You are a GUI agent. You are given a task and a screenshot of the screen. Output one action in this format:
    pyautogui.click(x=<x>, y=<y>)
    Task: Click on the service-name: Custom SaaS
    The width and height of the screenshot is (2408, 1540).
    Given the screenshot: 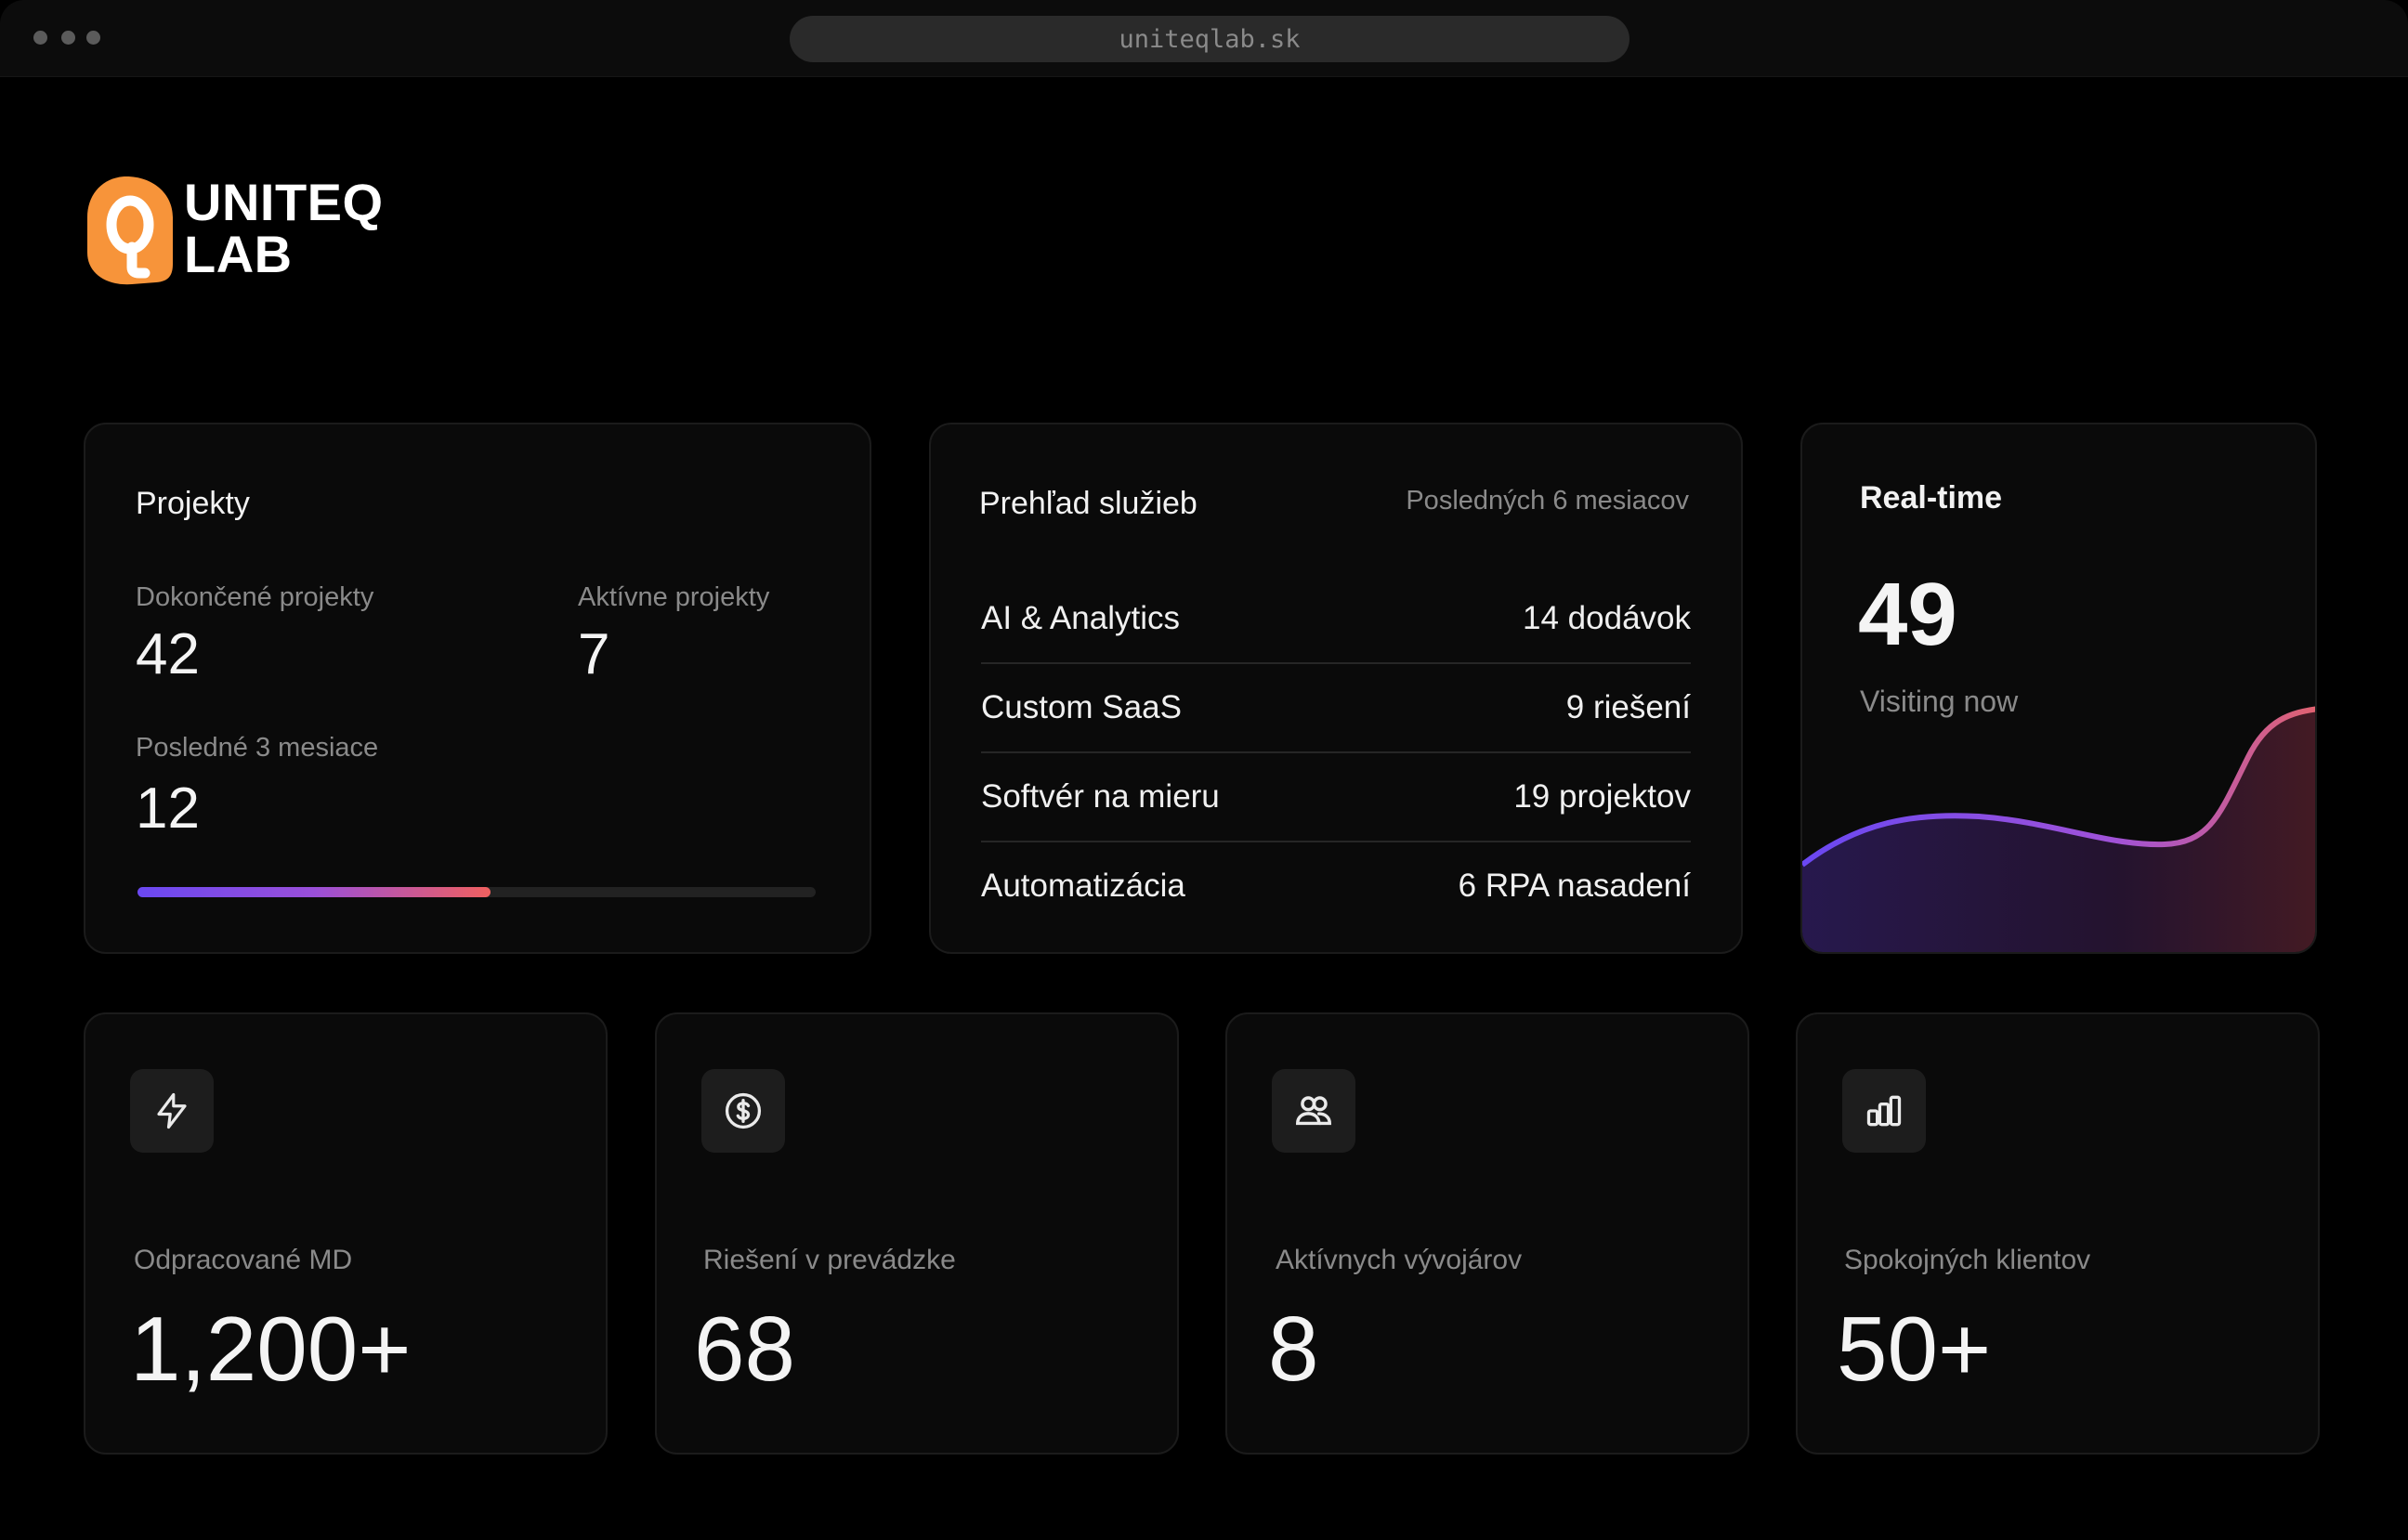 What is the action you would take?
    pyautogui.click(x=1081, y=707)
    